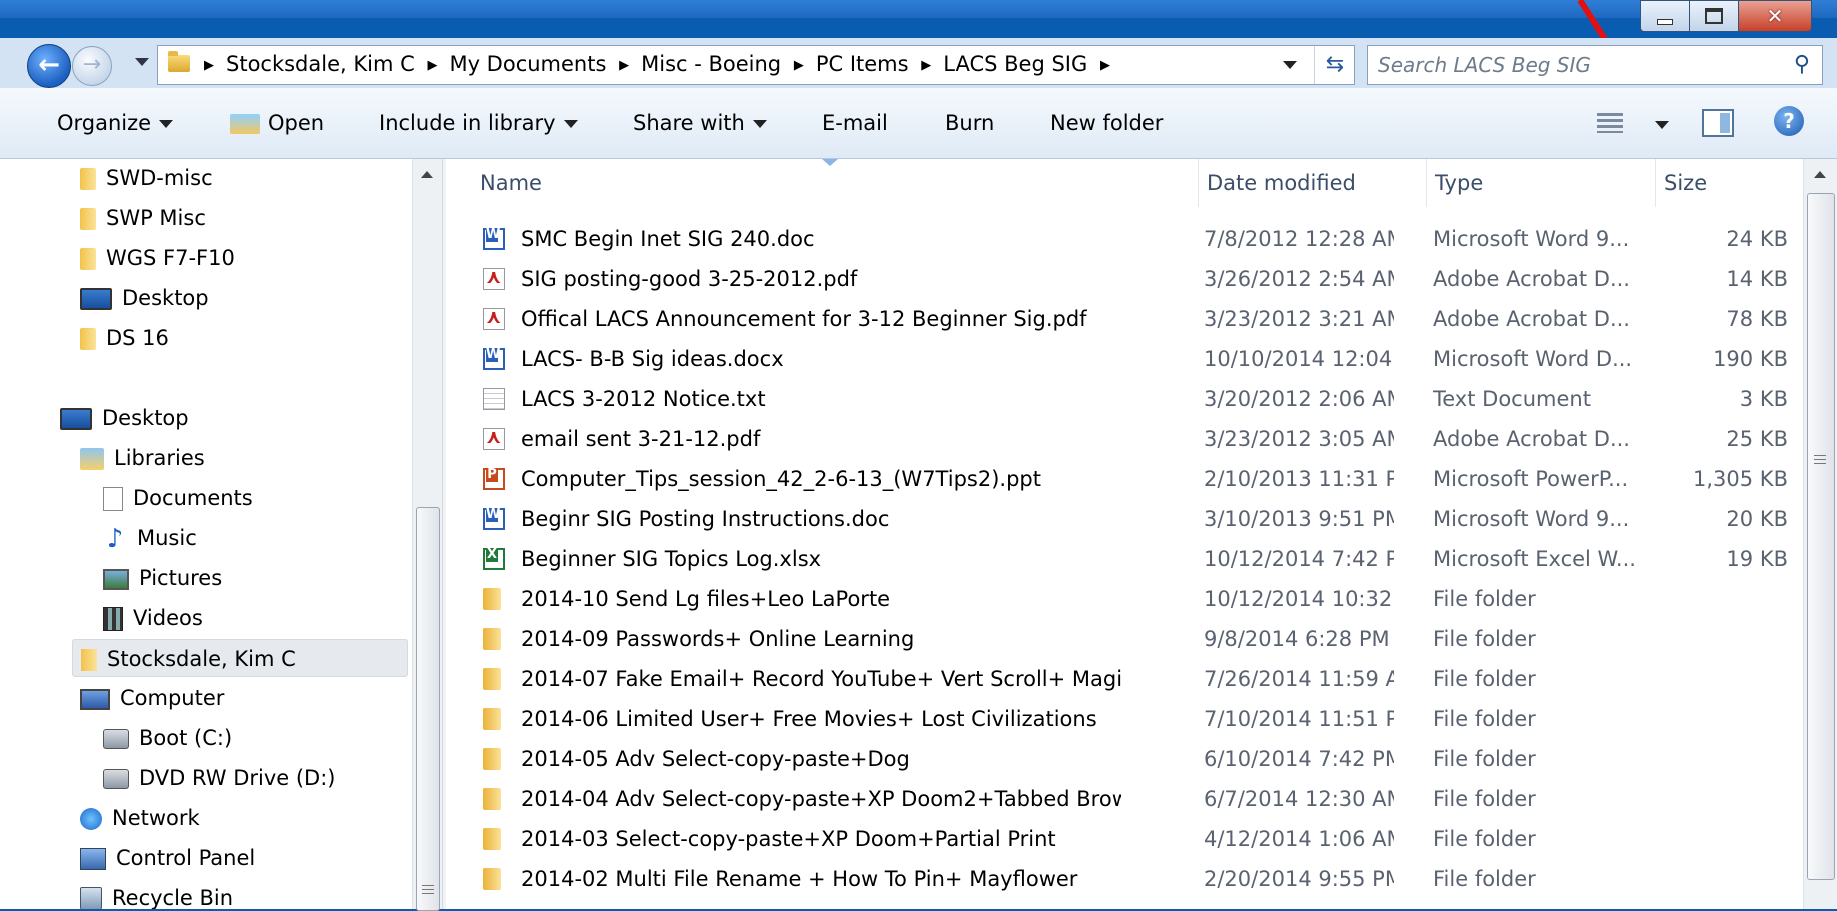 The image size is (1837, 911). Describe the element at coordinates (142, 458) in the screenshot. I see `nav-item: Libraries` at that location.